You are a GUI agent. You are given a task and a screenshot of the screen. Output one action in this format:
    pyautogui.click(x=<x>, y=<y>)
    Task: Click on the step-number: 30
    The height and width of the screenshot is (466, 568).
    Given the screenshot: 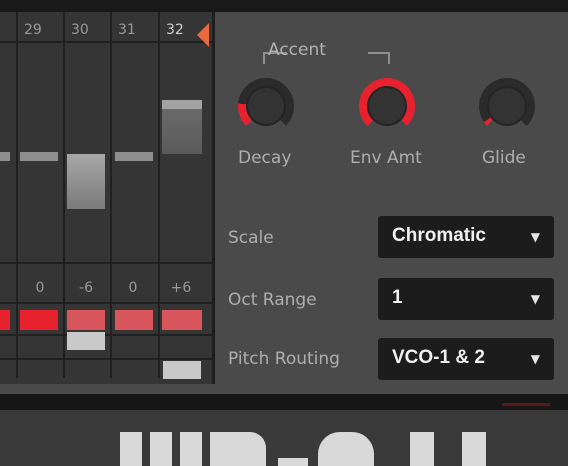 What is the action you would take?
    pyautogui.click(x=80, y=30)
    